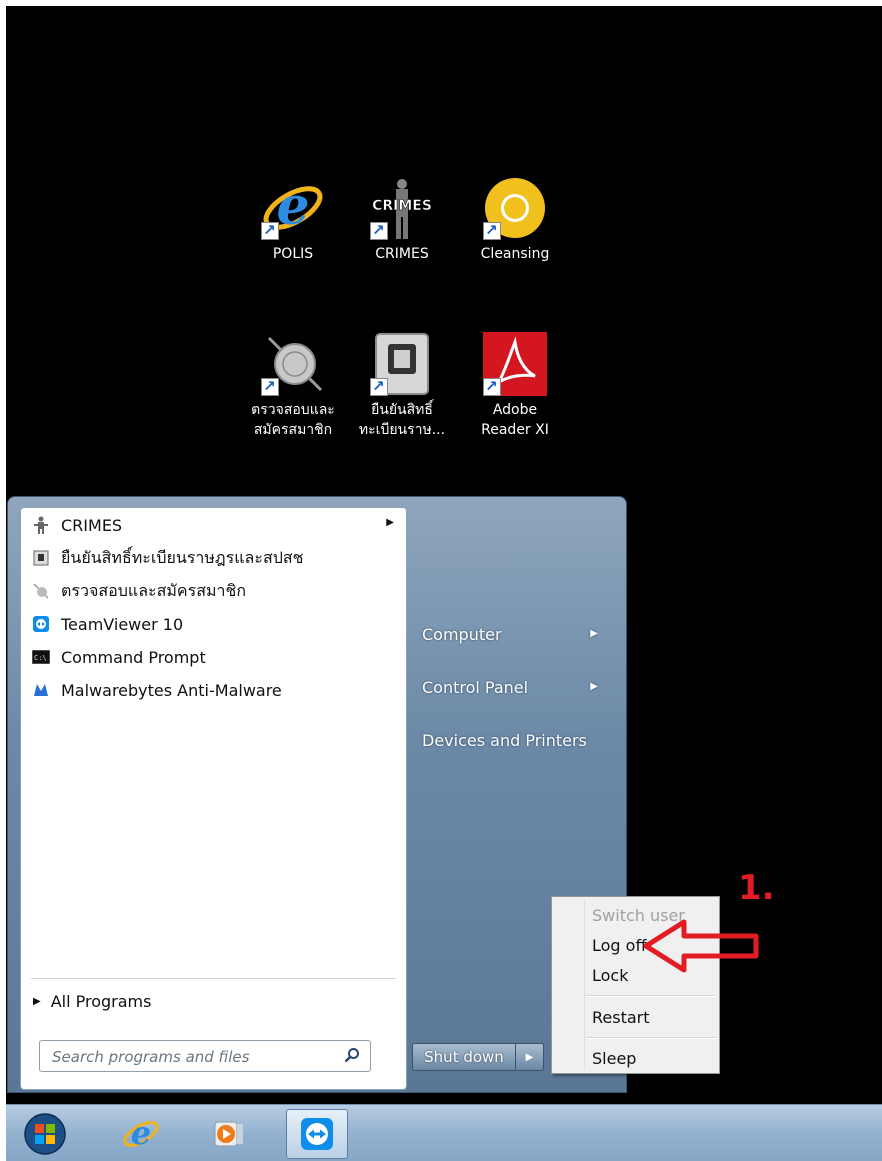  What do you see at coordinates (293, 410) in the screenshot?
I see `desktop-icon-label: ตรวจสอบและ` at bounding box center [293, 410].